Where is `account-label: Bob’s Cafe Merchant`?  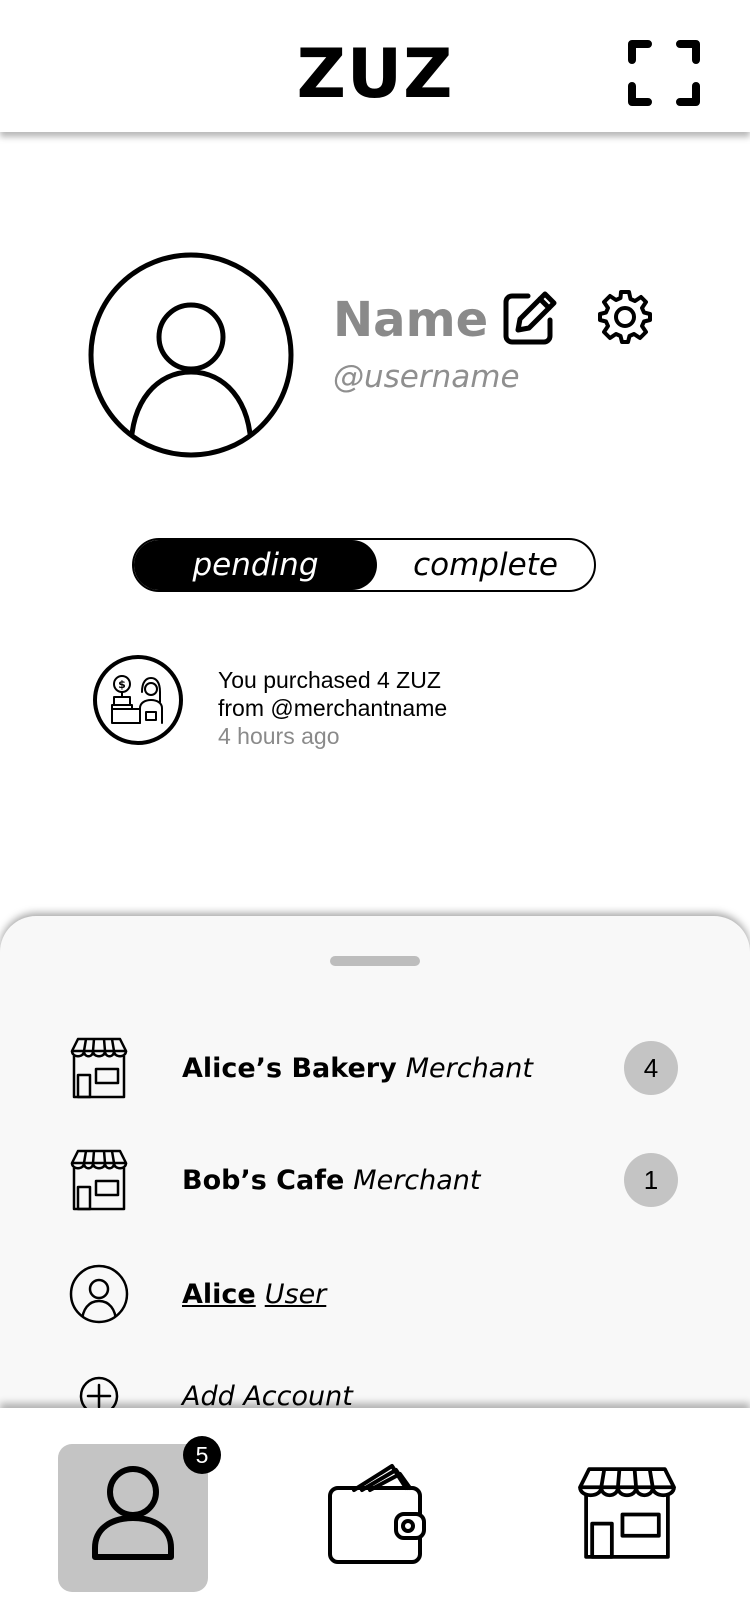
account-label: Bob’s Cafe Merchant is located at coordinates (331, 1180).